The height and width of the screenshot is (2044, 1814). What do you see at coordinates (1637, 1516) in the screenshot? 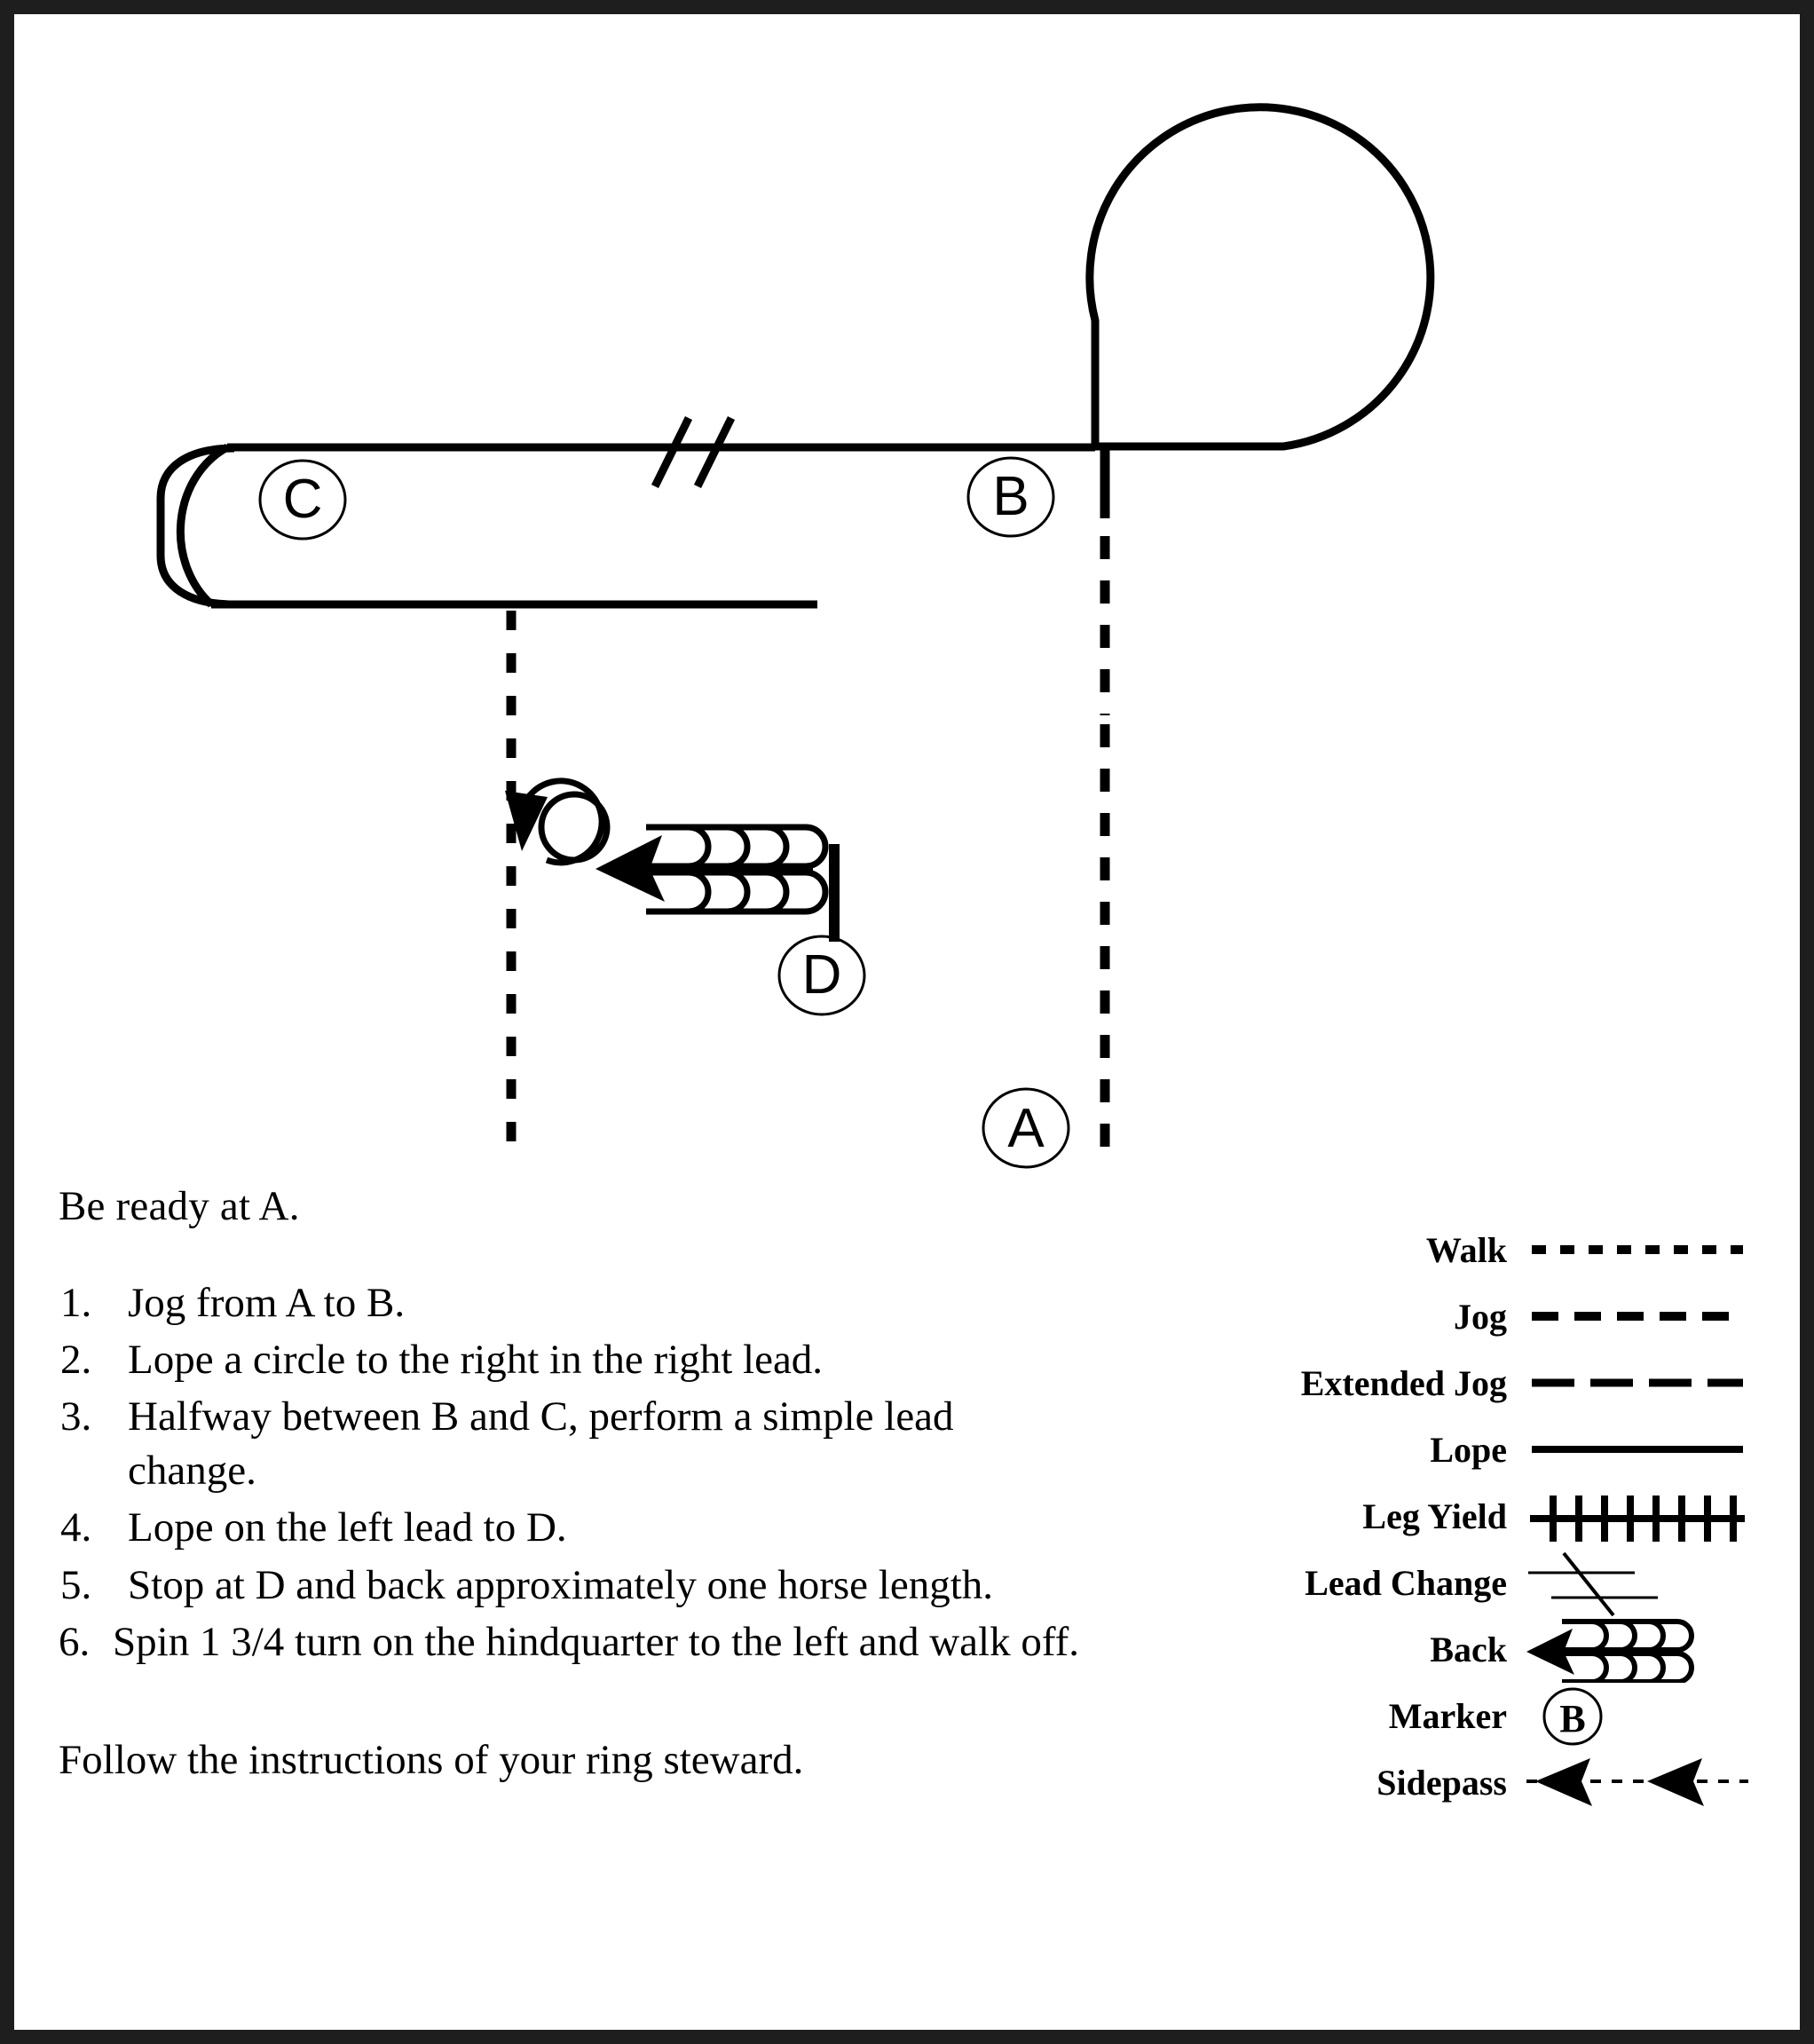
I see `leg-yield-icon` at bounding box center [1637, 1516].